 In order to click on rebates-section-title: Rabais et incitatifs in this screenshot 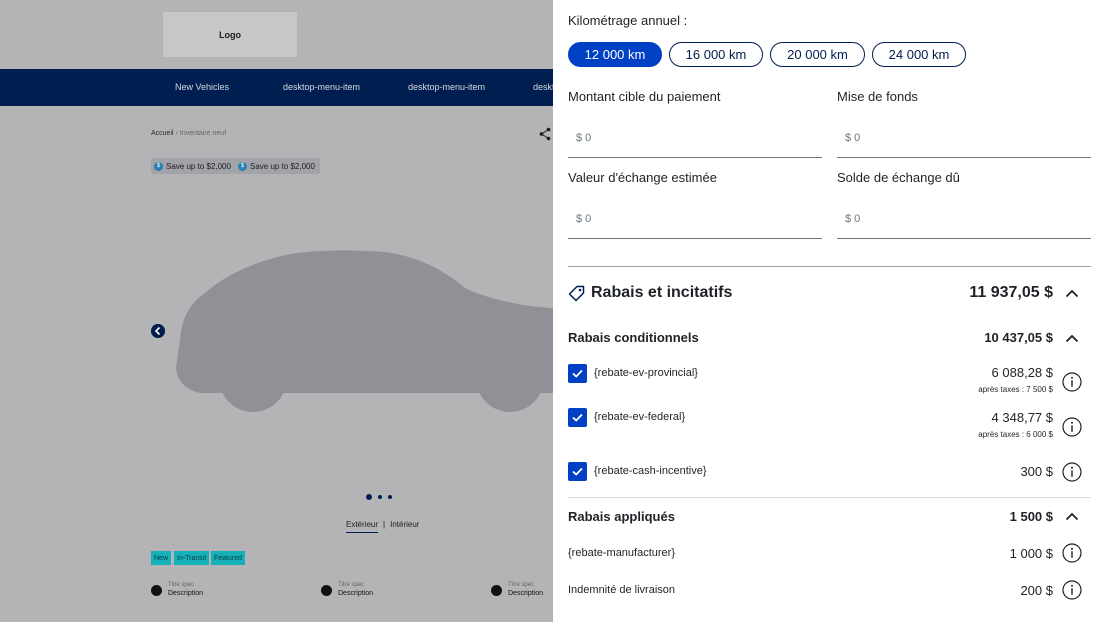, I will do `click(662, 292)`.